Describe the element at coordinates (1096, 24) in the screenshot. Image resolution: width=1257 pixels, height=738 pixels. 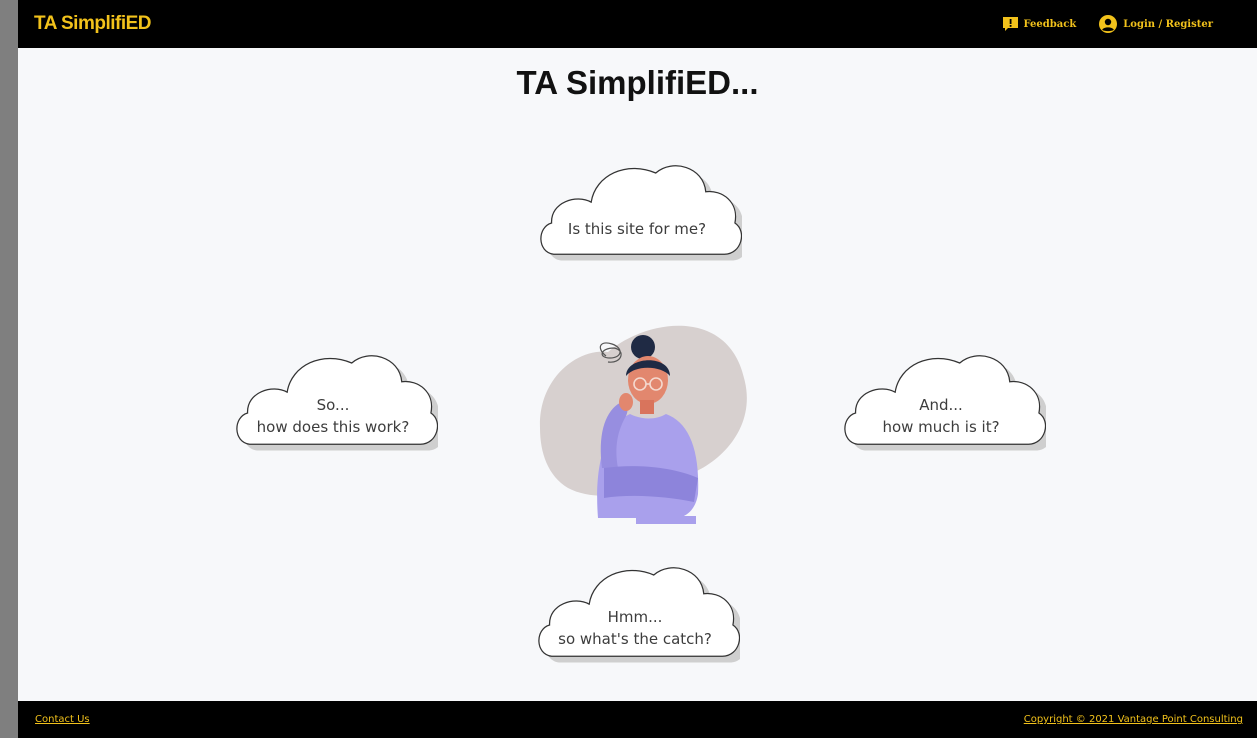
I see `navbar-links: Feedback Login / Register` at that location.